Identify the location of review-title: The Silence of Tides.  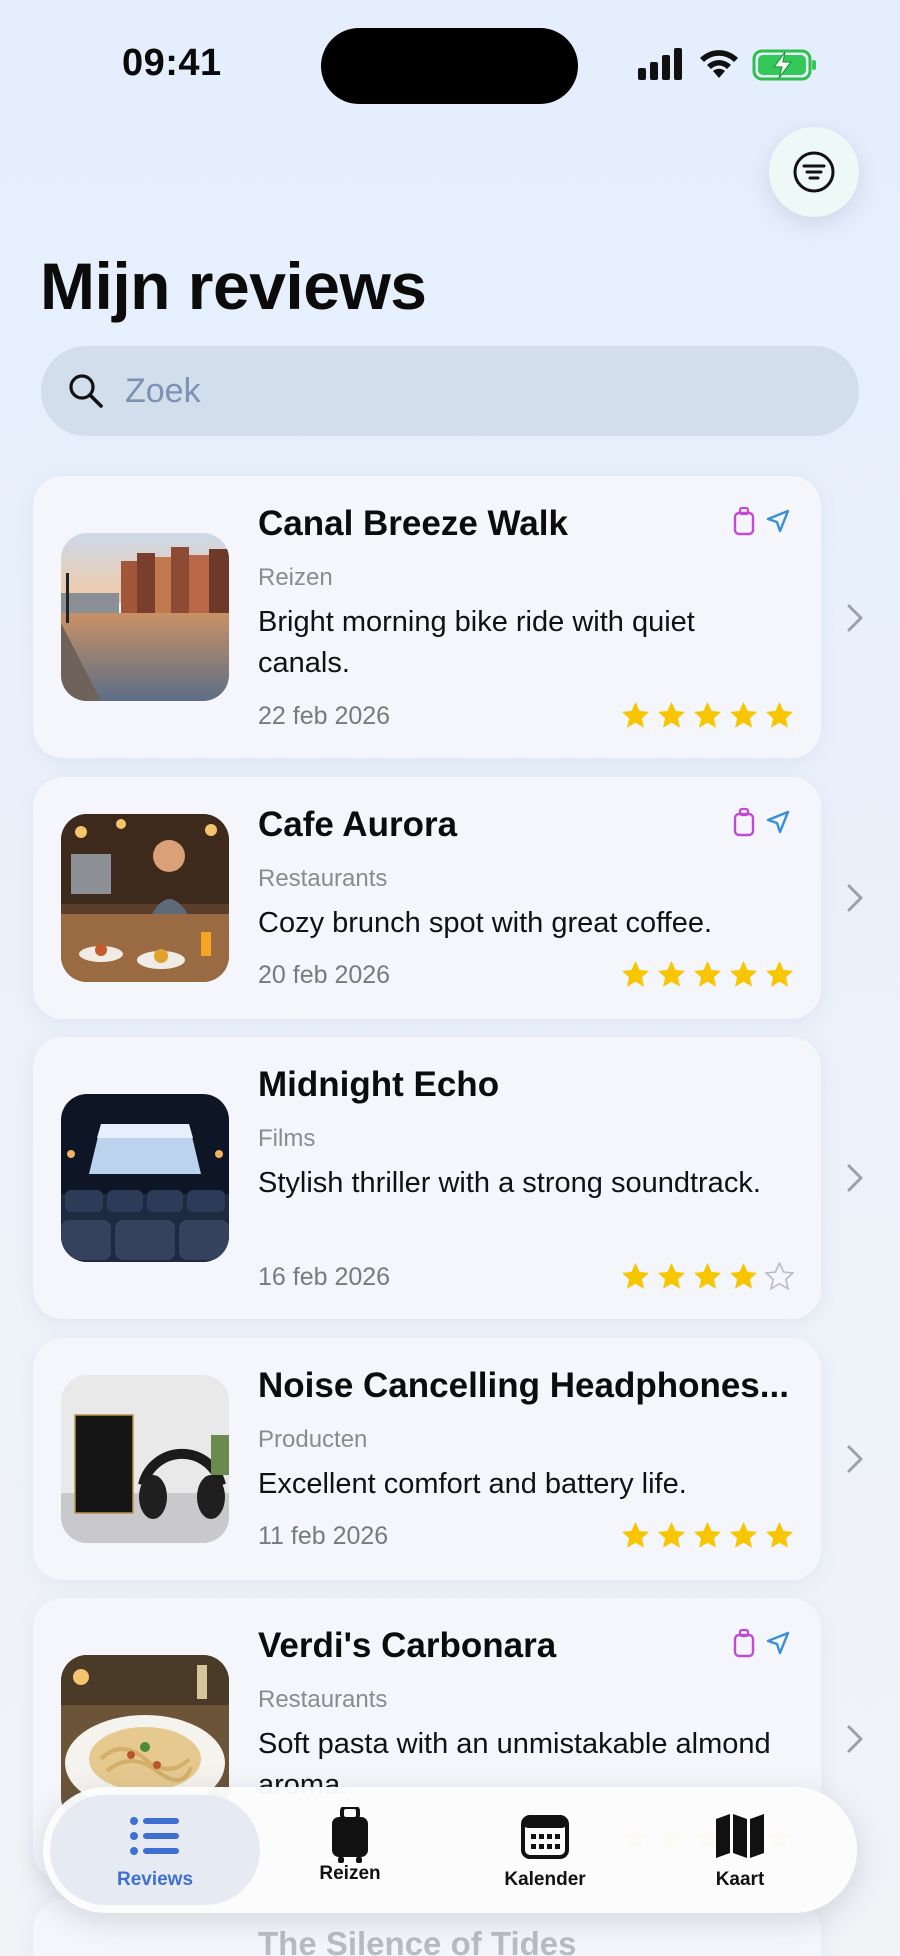
(417, 1940).